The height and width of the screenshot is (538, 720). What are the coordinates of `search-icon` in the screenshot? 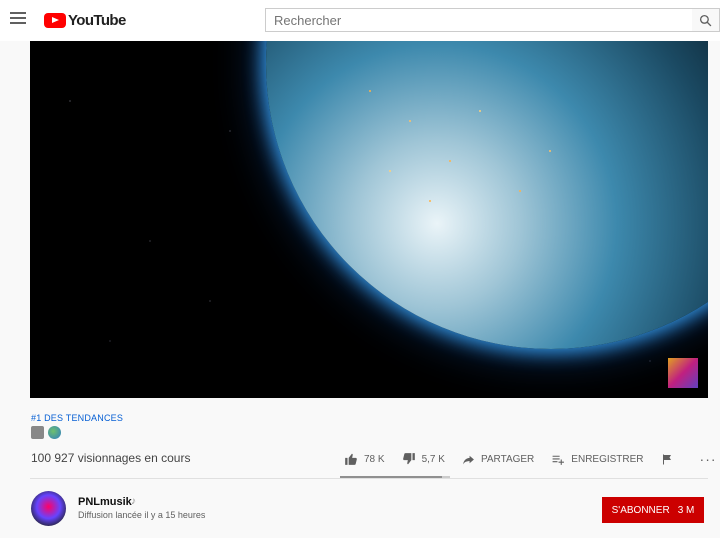 It's located at (705, 20).